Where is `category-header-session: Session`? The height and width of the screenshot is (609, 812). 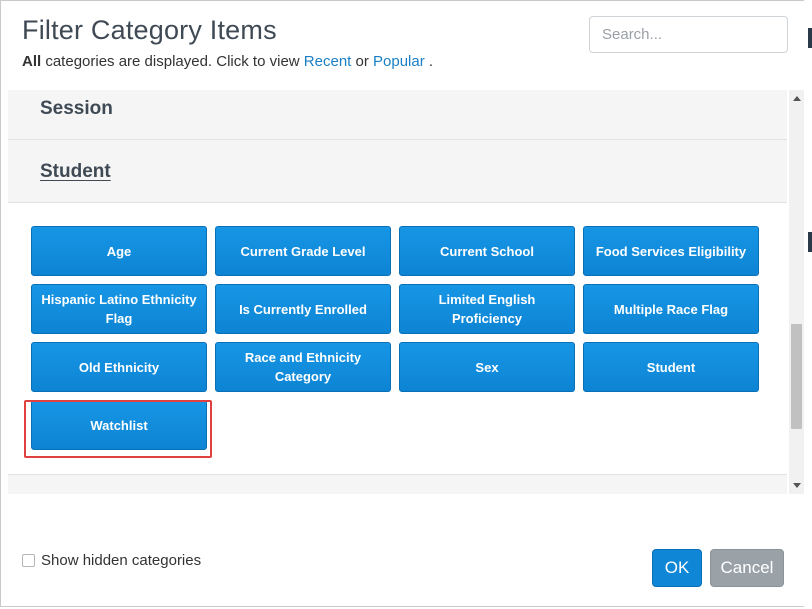
category-header-session: Session is located at coordinates (397, 115).